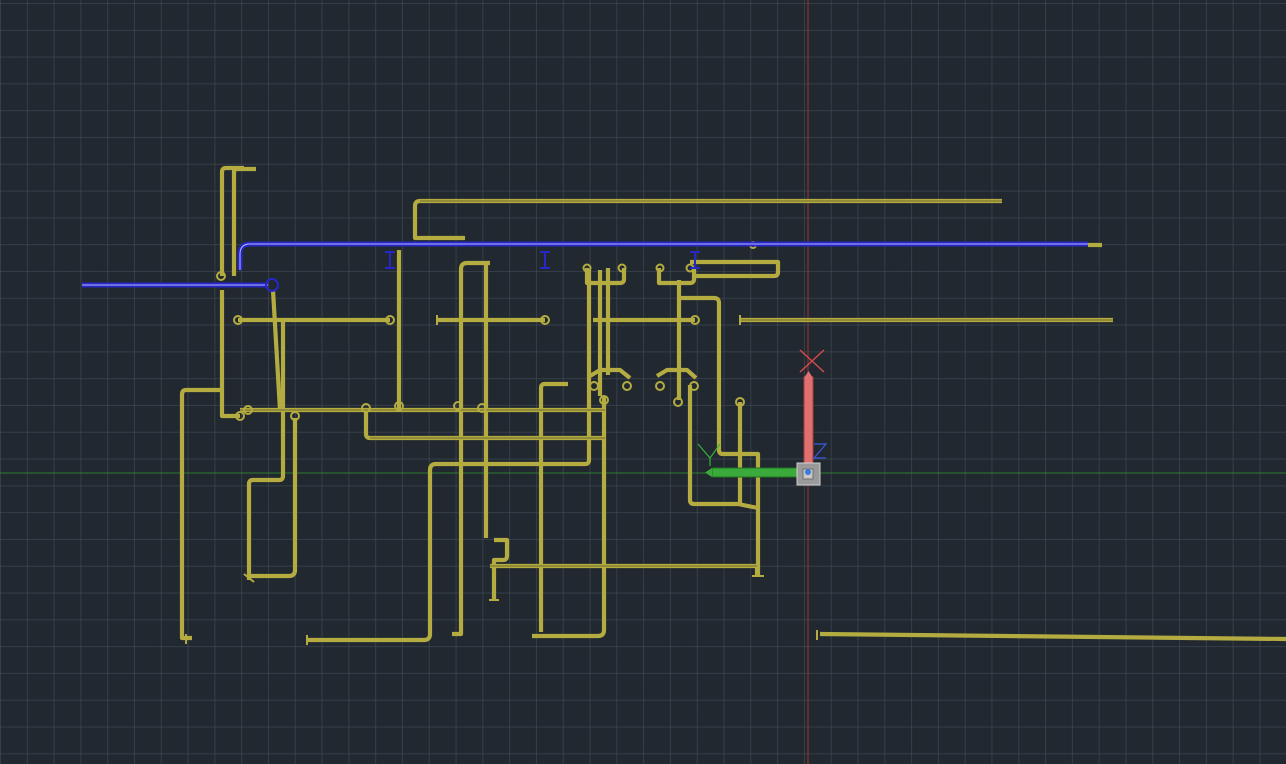 The width and height of the screenshot is (1286, 764). Describe the element at coordinates (708, 472) in the screenshot. I see `gizmo-y-arrowhead` at that location.